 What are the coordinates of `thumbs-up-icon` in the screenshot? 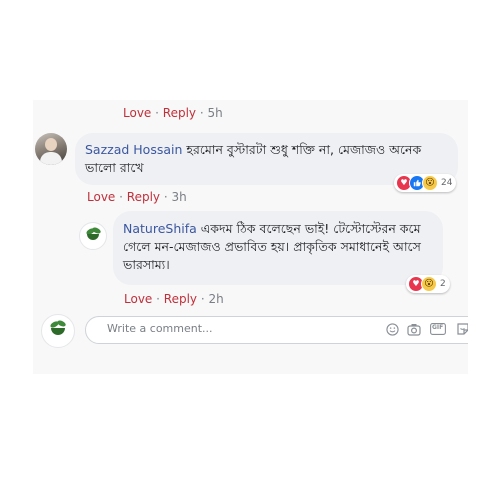 It's located at (417, 183).